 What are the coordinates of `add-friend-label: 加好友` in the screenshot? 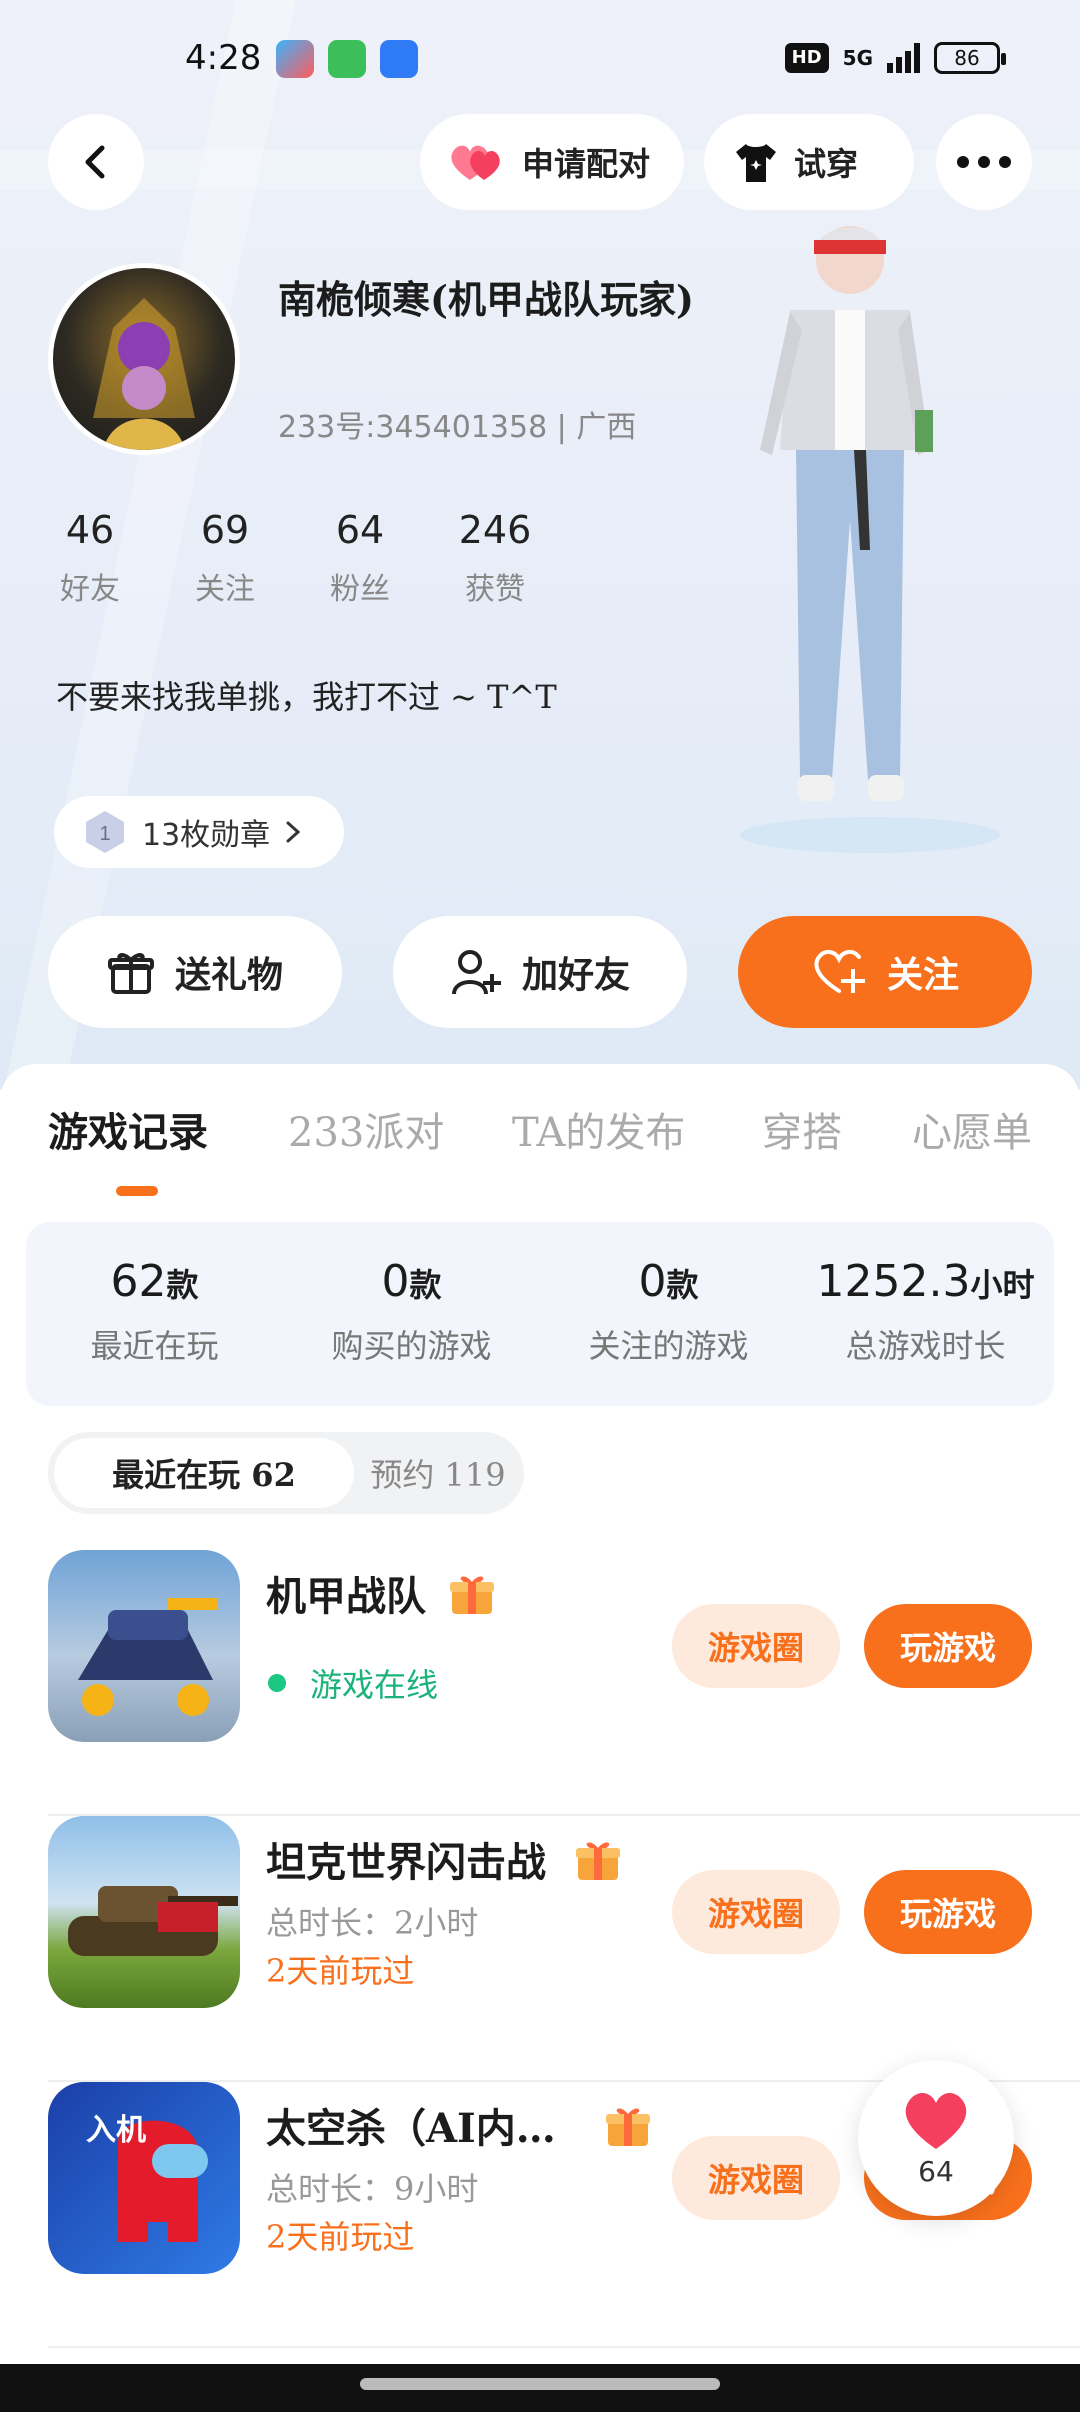 It's located at (575, 975).